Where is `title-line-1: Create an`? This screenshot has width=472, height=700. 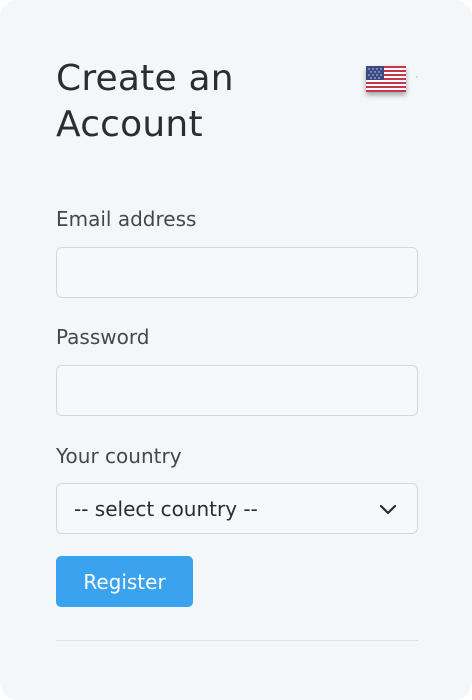
title-line-1: Create an is located at coordinates (145, 78).